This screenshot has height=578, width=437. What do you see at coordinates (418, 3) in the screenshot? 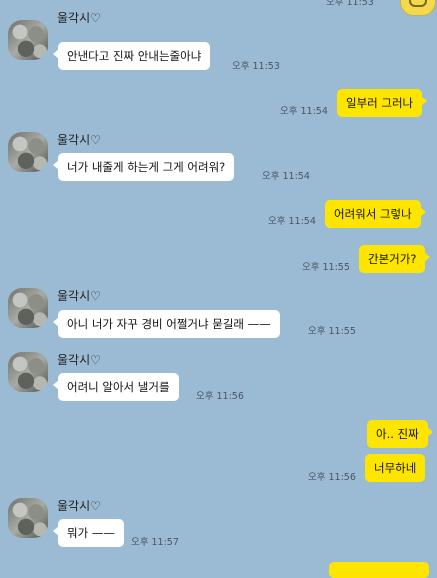
I see `emoticon-icon` at bounding box center [418, 3].